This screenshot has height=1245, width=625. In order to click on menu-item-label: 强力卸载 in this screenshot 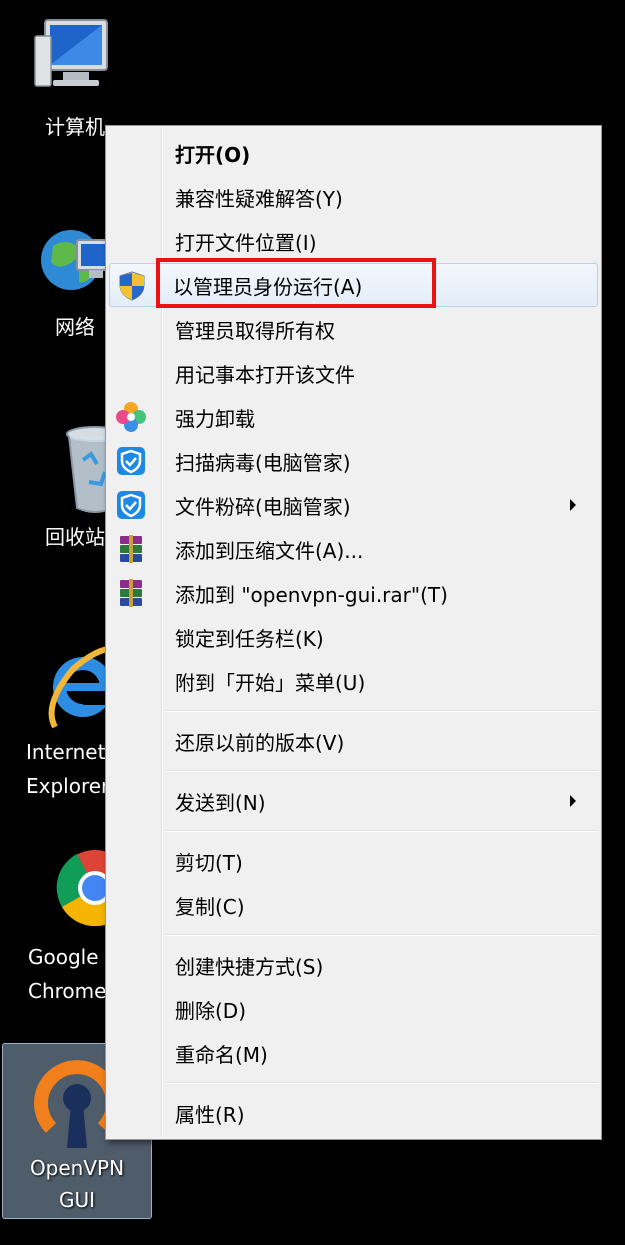, I will do `click(215, 418)`.